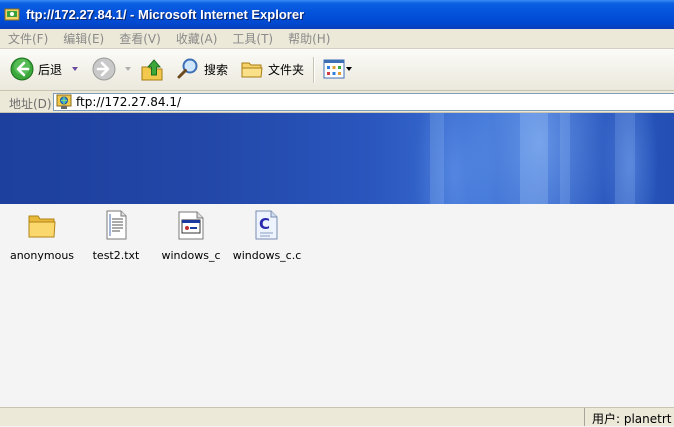 This screenshot has height=427, width=674. I want to click on back-button: 后退, so click(36, 69).